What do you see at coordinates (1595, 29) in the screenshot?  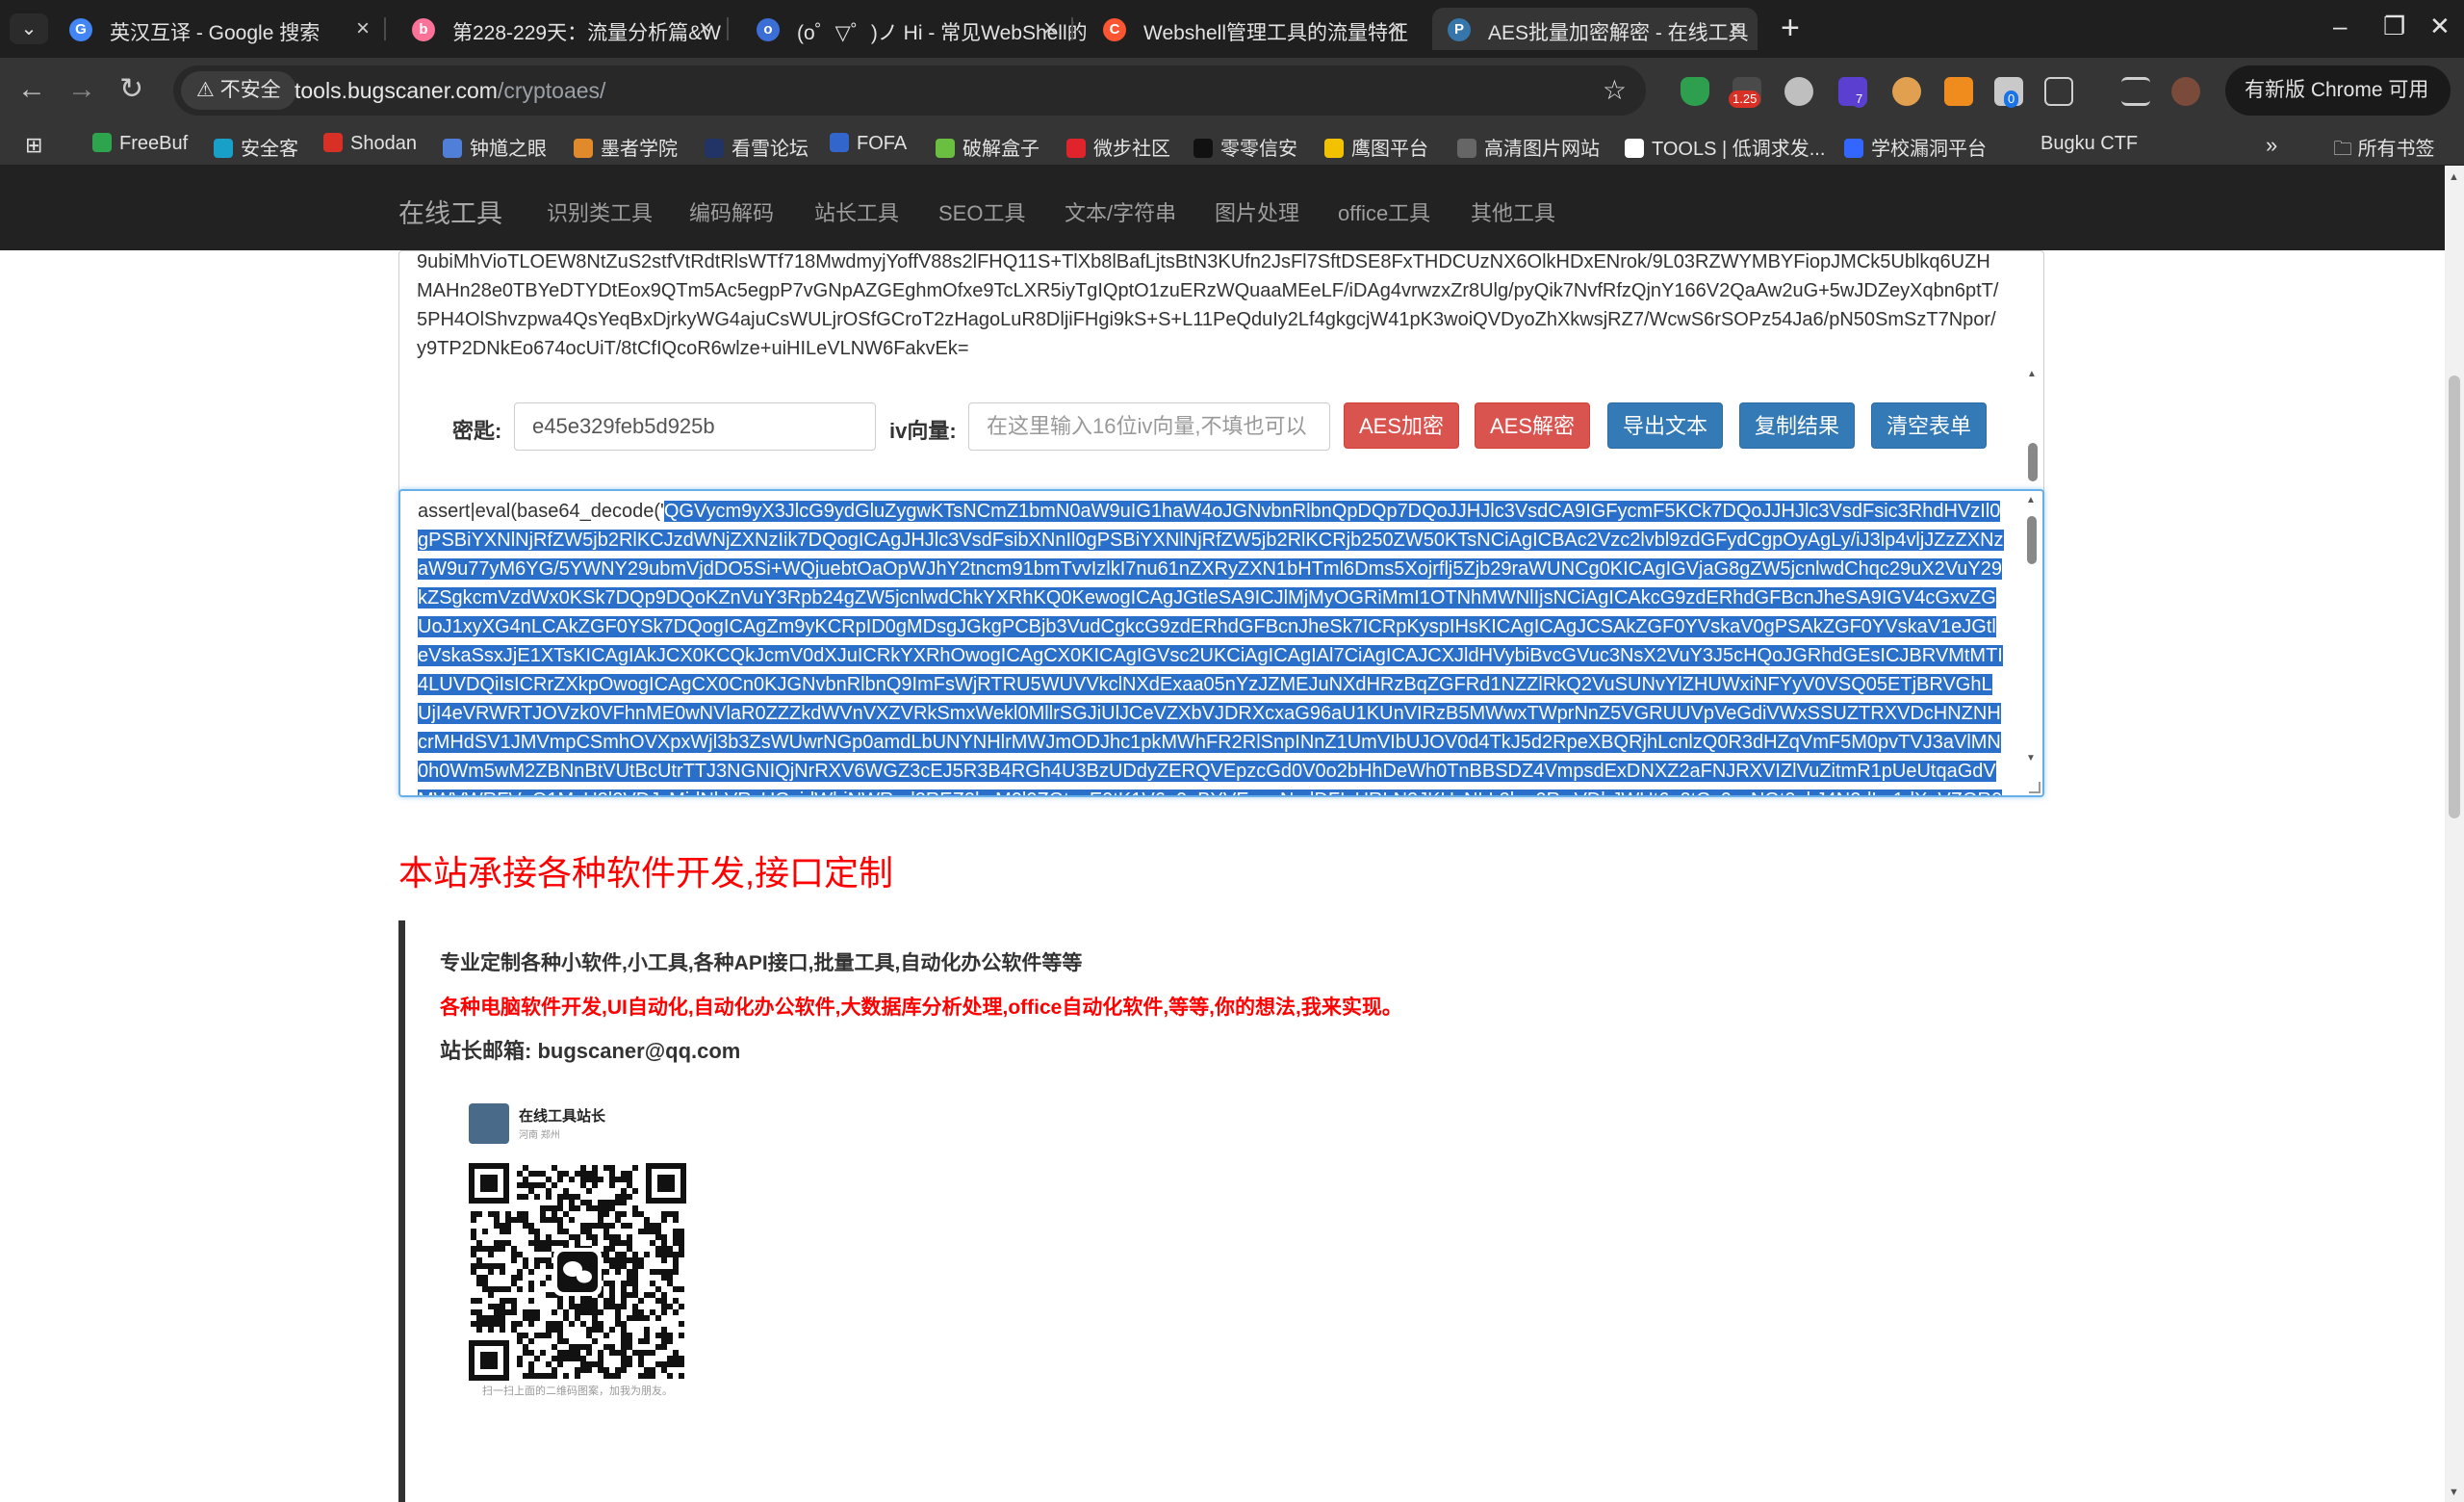 I see `browser-tab: P AES批量加密解密 - 在线工具 ×` at bounding box center [1595, 29].